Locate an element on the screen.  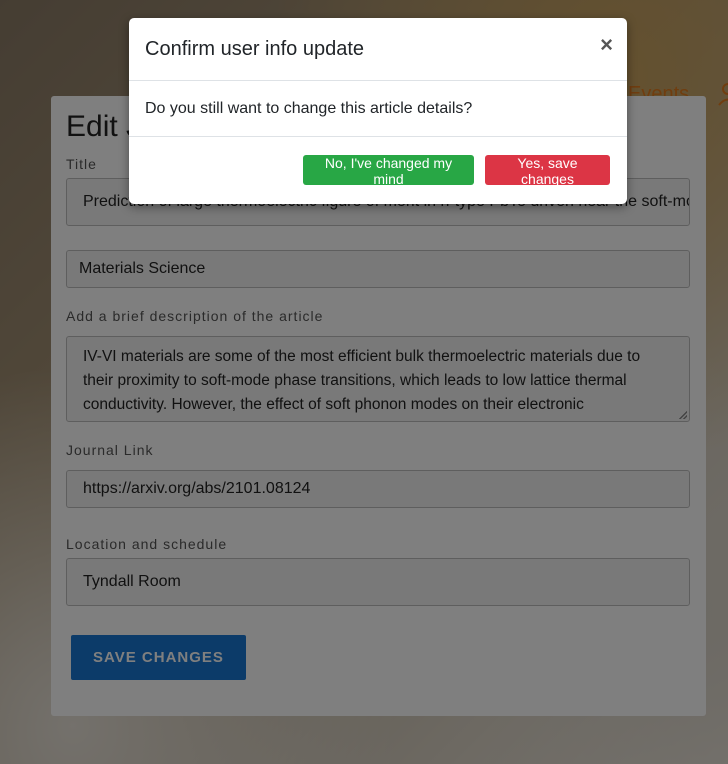
close-icon: × is located at coordinates (606, 45).